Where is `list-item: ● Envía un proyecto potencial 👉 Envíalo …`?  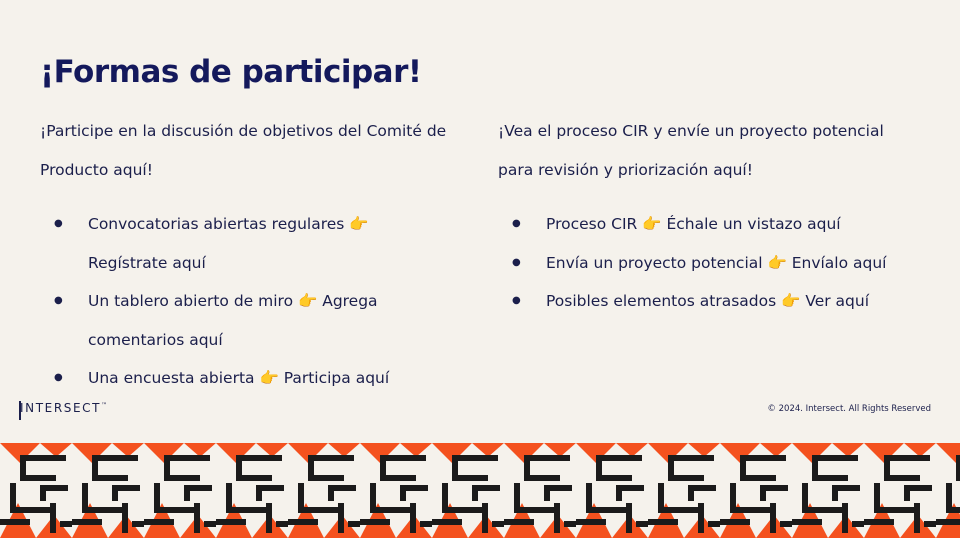
list-item: ● Envía un proyecto potencial 👉 Envíalo … is located at coordinates (713, 263).